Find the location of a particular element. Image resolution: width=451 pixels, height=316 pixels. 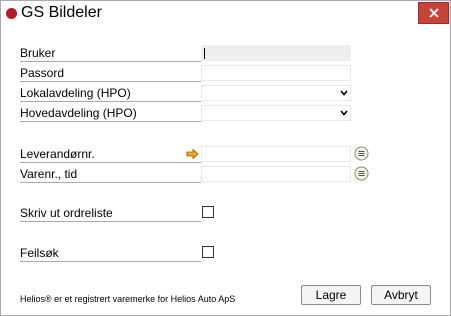

skriv-ordreliste-checkbox is located at coordinates (208, 212).